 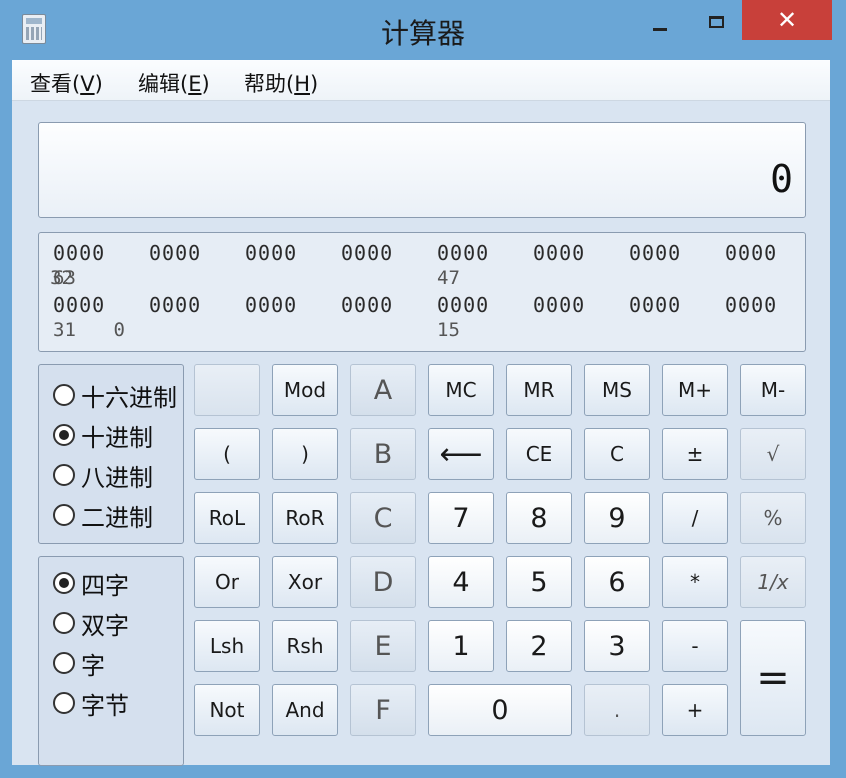 I want to click on digit-0-button: 0, so click(x=500, y=710).